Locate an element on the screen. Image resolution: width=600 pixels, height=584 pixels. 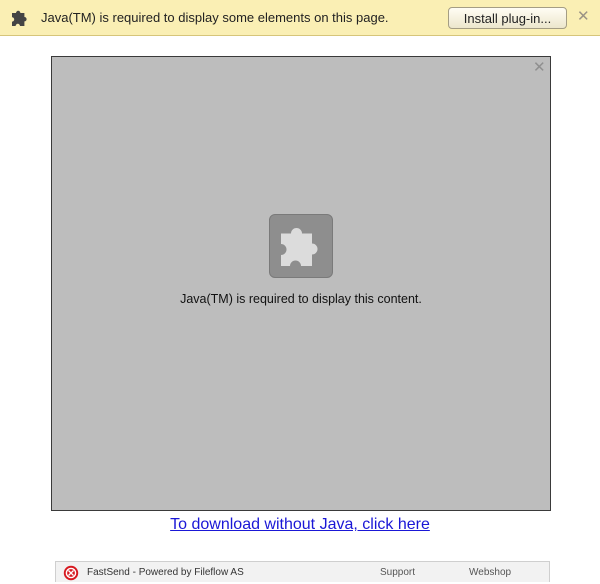
plugin-close-icon: ✕ is located at coordinates (539, 67).